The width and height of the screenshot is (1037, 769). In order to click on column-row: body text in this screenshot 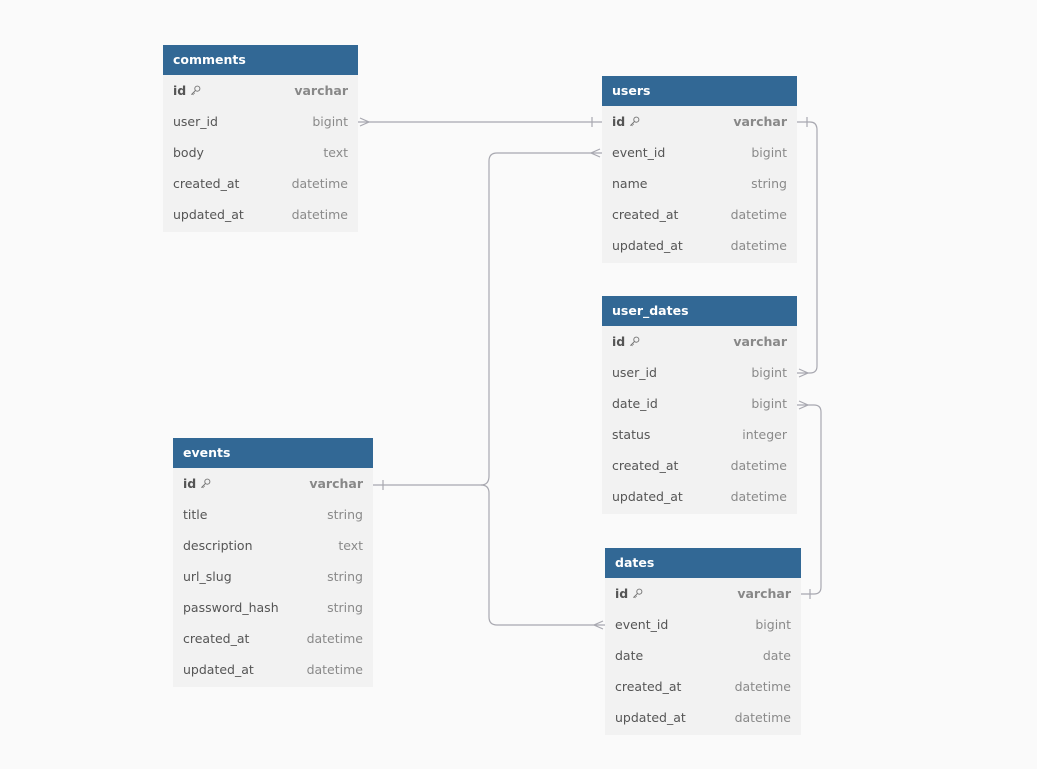, I will do `click(260, 152)`.